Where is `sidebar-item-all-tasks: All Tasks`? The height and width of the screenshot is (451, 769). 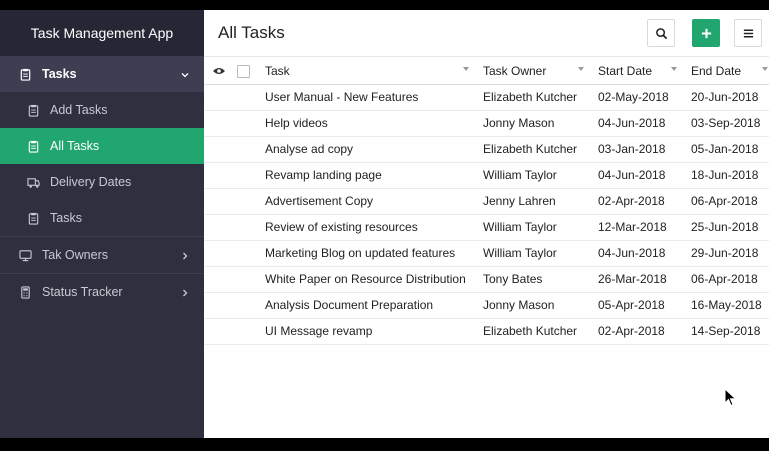
sidebar-item-all-tasks: All Tasks is located at coordinates (102, 146).